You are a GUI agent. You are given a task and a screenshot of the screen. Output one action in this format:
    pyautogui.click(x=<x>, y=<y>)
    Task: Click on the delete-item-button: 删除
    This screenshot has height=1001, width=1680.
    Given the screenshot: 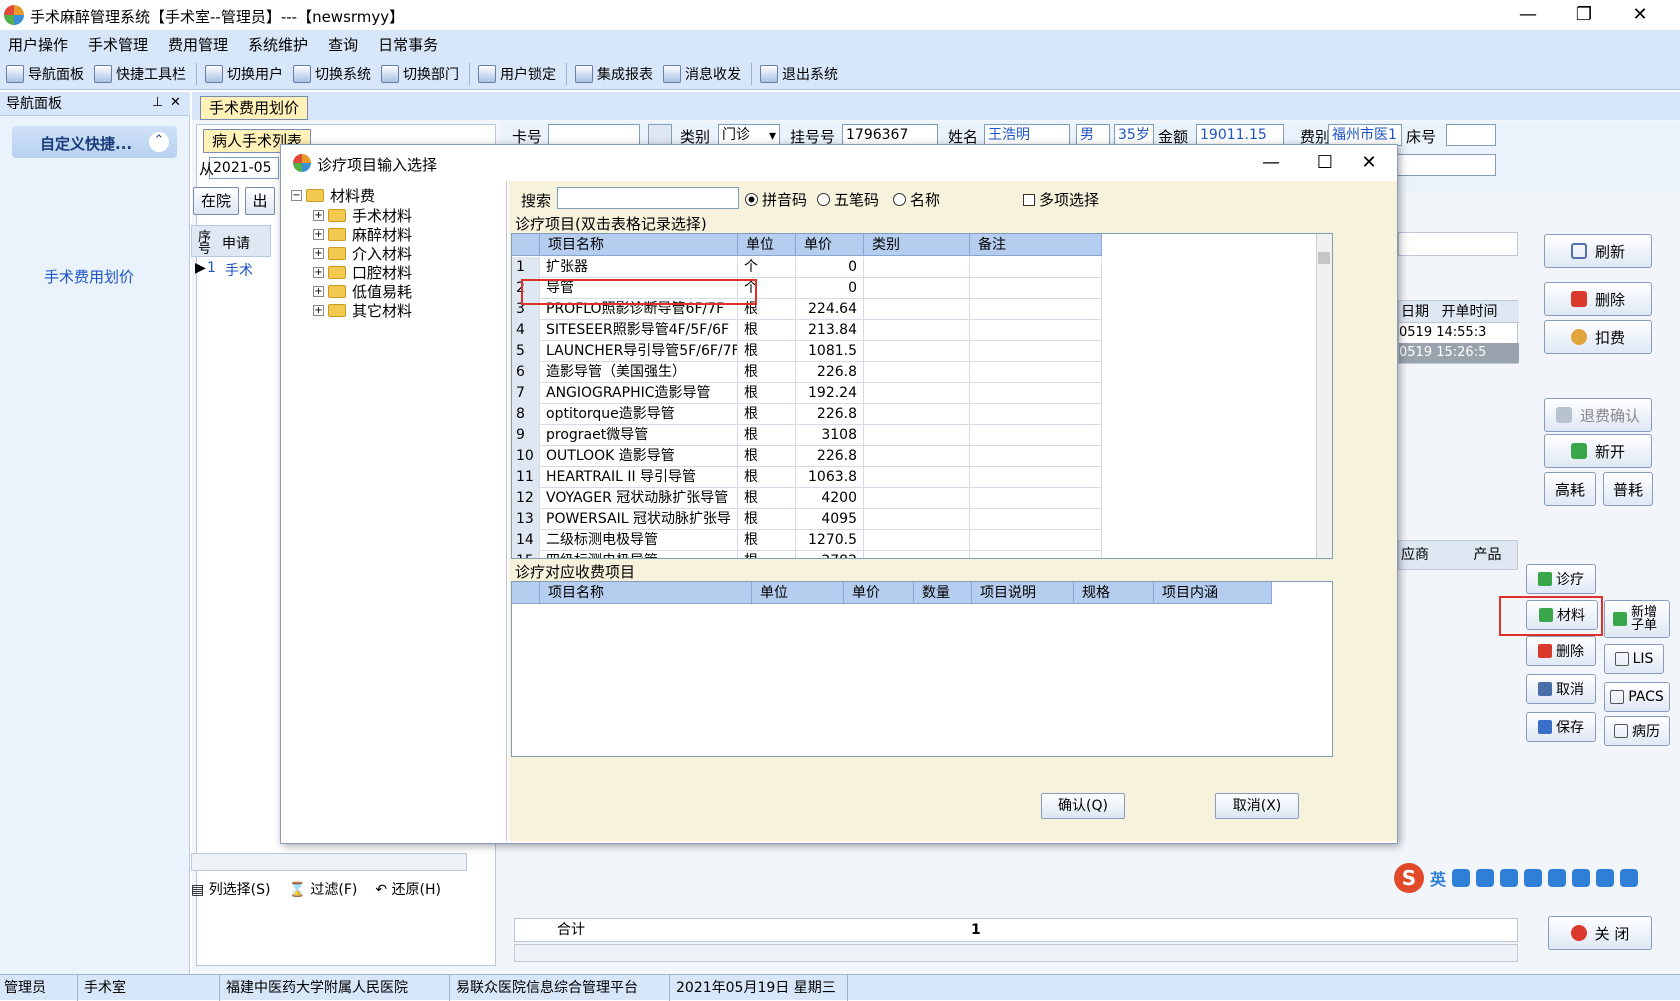 What is the action you would take?
    pyautogui.click(x=1561, y=651)
    